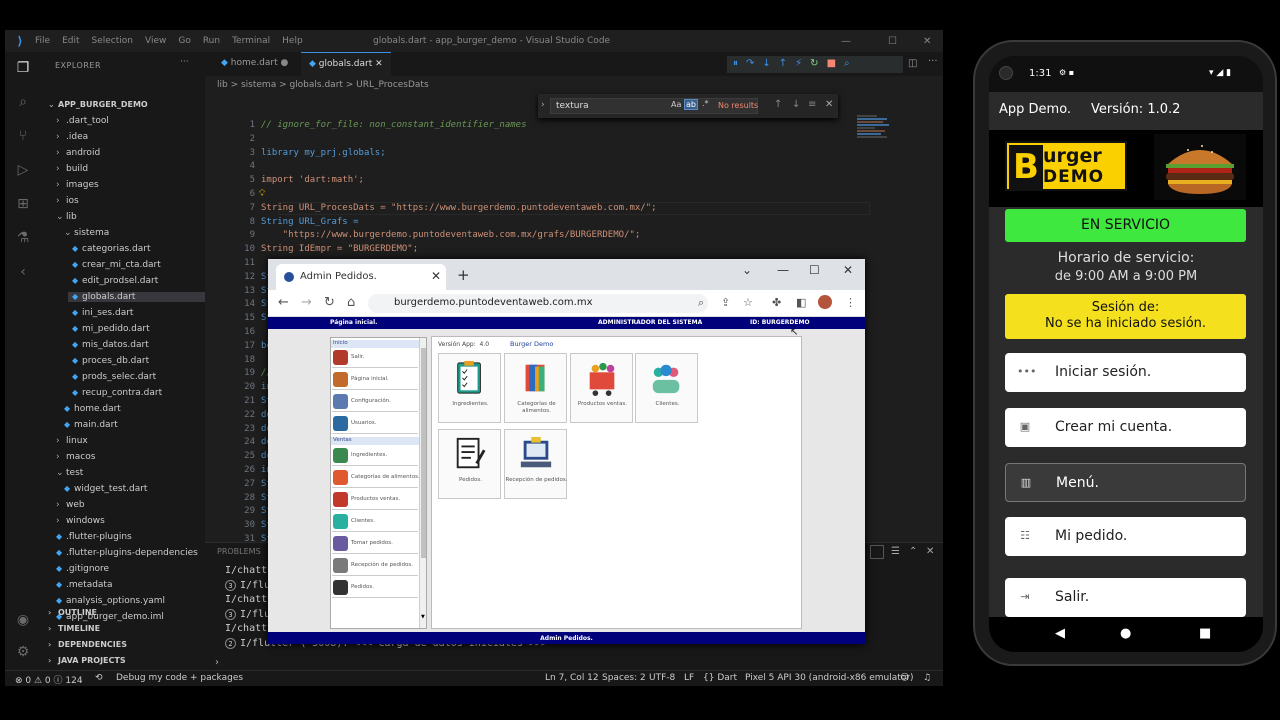 Image resolution: width=1280 pixels, height=720 pixels. Describe the element at coordinates (720, 678) in the screenshot. I see `language-mode: {} Dart` at that location.